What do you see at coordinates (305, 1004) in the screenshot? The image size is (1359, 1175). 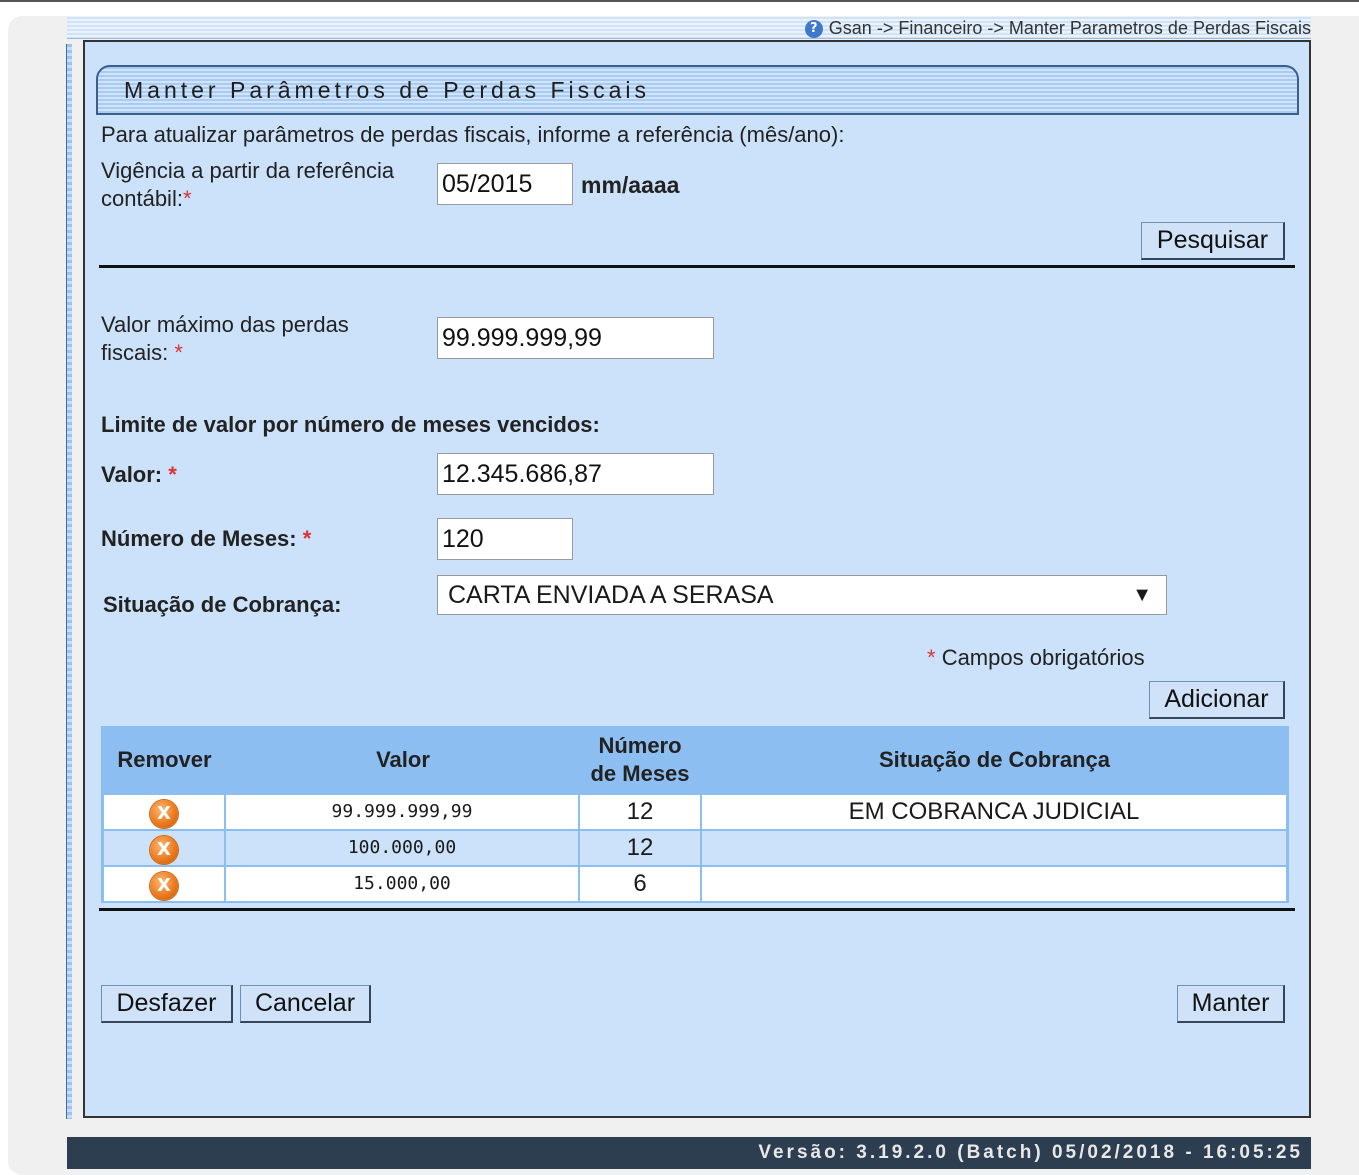 I see `cancel-button: Cancelar` at bounding box center [305, 1004].